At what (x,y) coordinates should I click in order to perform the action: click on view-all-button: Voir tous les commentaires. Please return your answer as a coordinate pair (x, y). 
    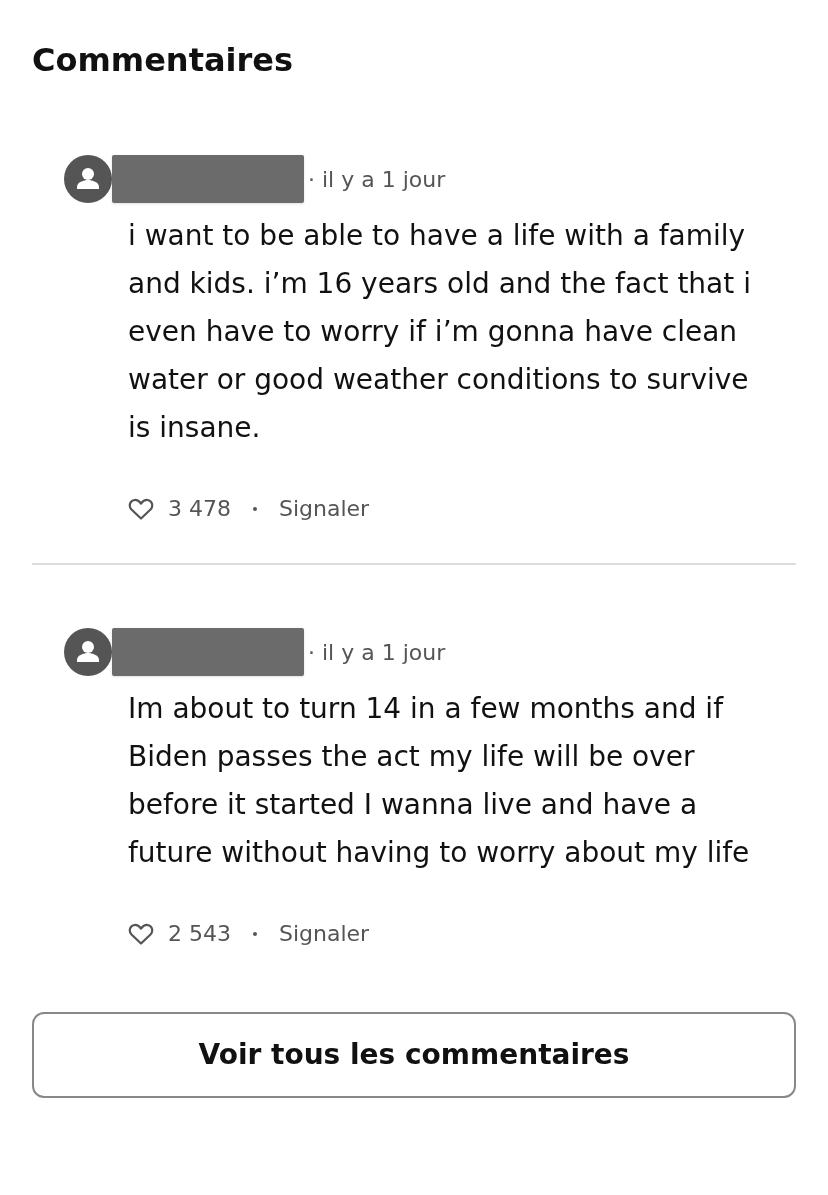
    Looking at the image, I should click on (414, 1055).